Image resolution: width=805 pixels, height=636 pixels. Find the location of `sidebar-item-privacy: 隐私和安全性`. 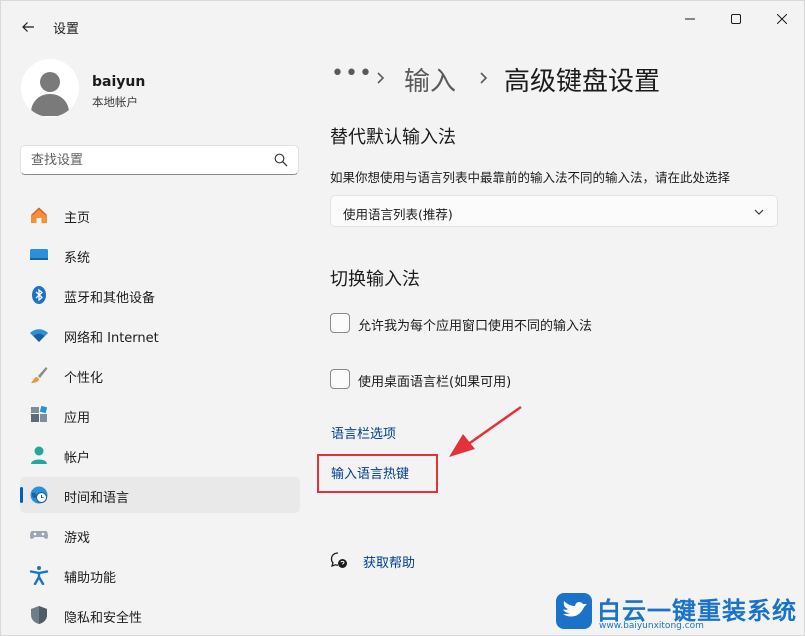

sidebar-item-privacy: 隐私和安全性 is located at coordinates (160, 615).